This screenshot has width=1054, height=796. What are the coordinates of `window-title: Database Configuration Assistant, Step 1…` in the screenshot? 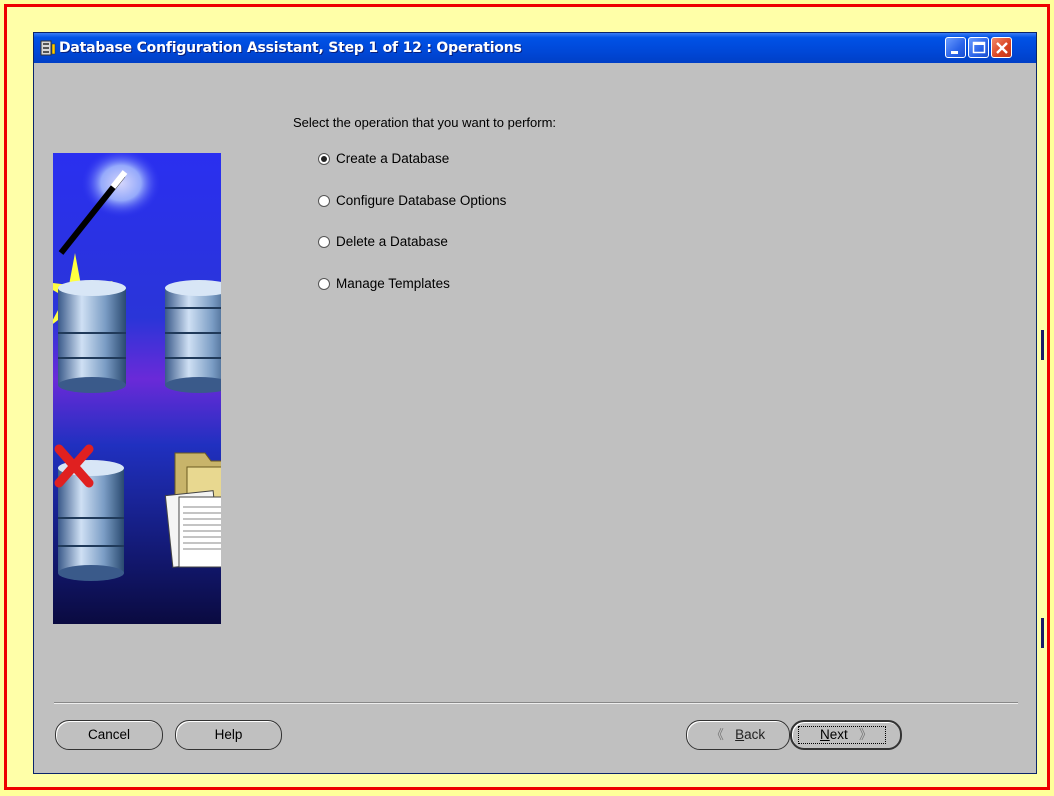 It's located at (290, 48).